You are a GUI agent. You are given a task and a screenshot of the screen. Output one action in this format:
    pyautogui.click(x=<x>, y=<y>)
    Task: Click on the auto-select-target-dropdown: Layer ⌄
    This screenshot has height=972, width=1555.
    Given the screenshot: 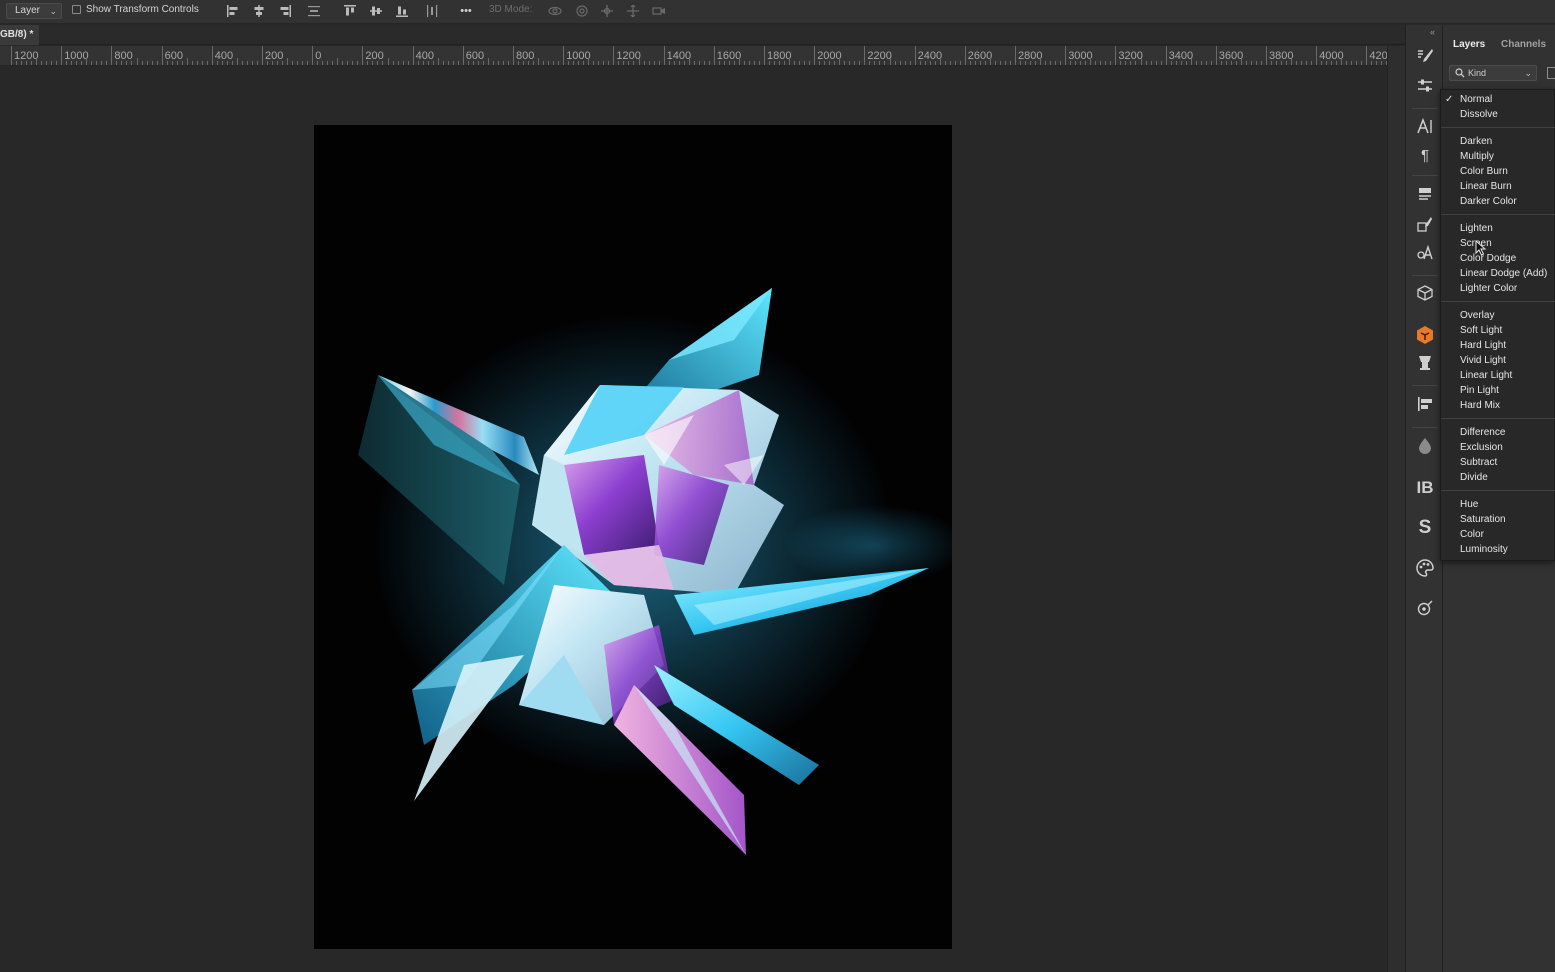 What is the action you would take?
    pyautogui.click(x=34, y=11)
    